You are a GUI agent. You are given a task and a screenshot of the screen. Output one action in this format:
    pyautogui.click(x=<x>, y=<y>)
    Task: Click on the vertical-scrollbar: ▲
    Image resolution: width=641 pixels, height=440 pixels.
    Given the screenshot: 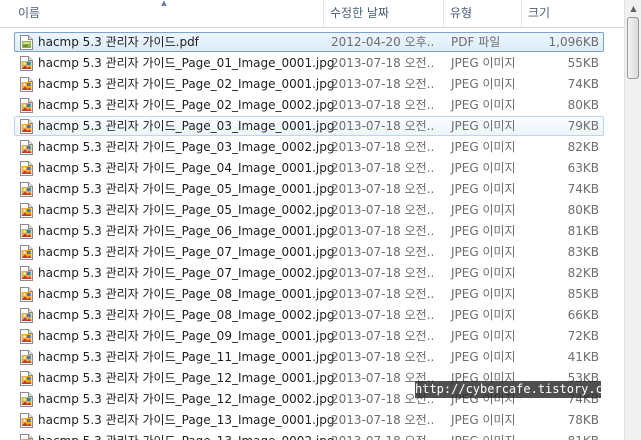 What is the action you would take?
    pyautogui.click(x=632, y=220)
    